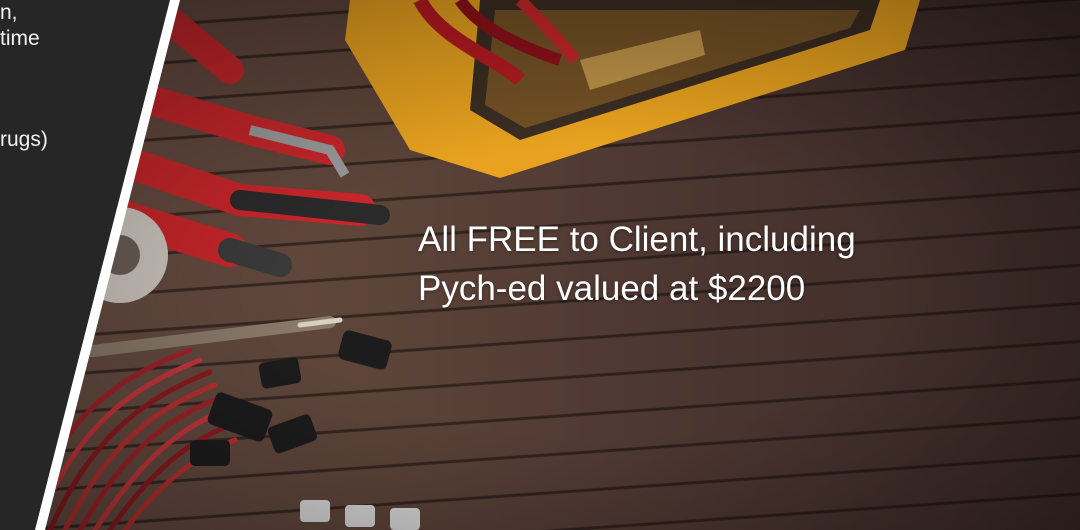 The height and width of the screenshot is (530, 1080). I want to click on callout-line-2: Pych-ed valued at $2200, so click(612, 288).